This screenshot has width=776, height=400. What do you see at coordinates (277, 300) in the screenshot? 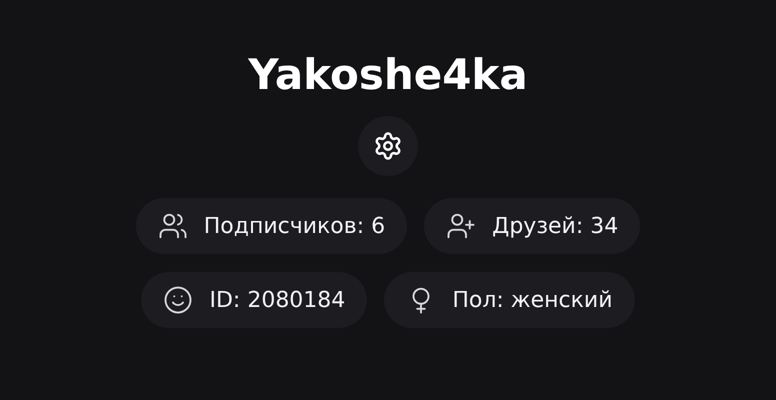
I see `stat-label: ID: 2080184` at bounding box center [277, 300].